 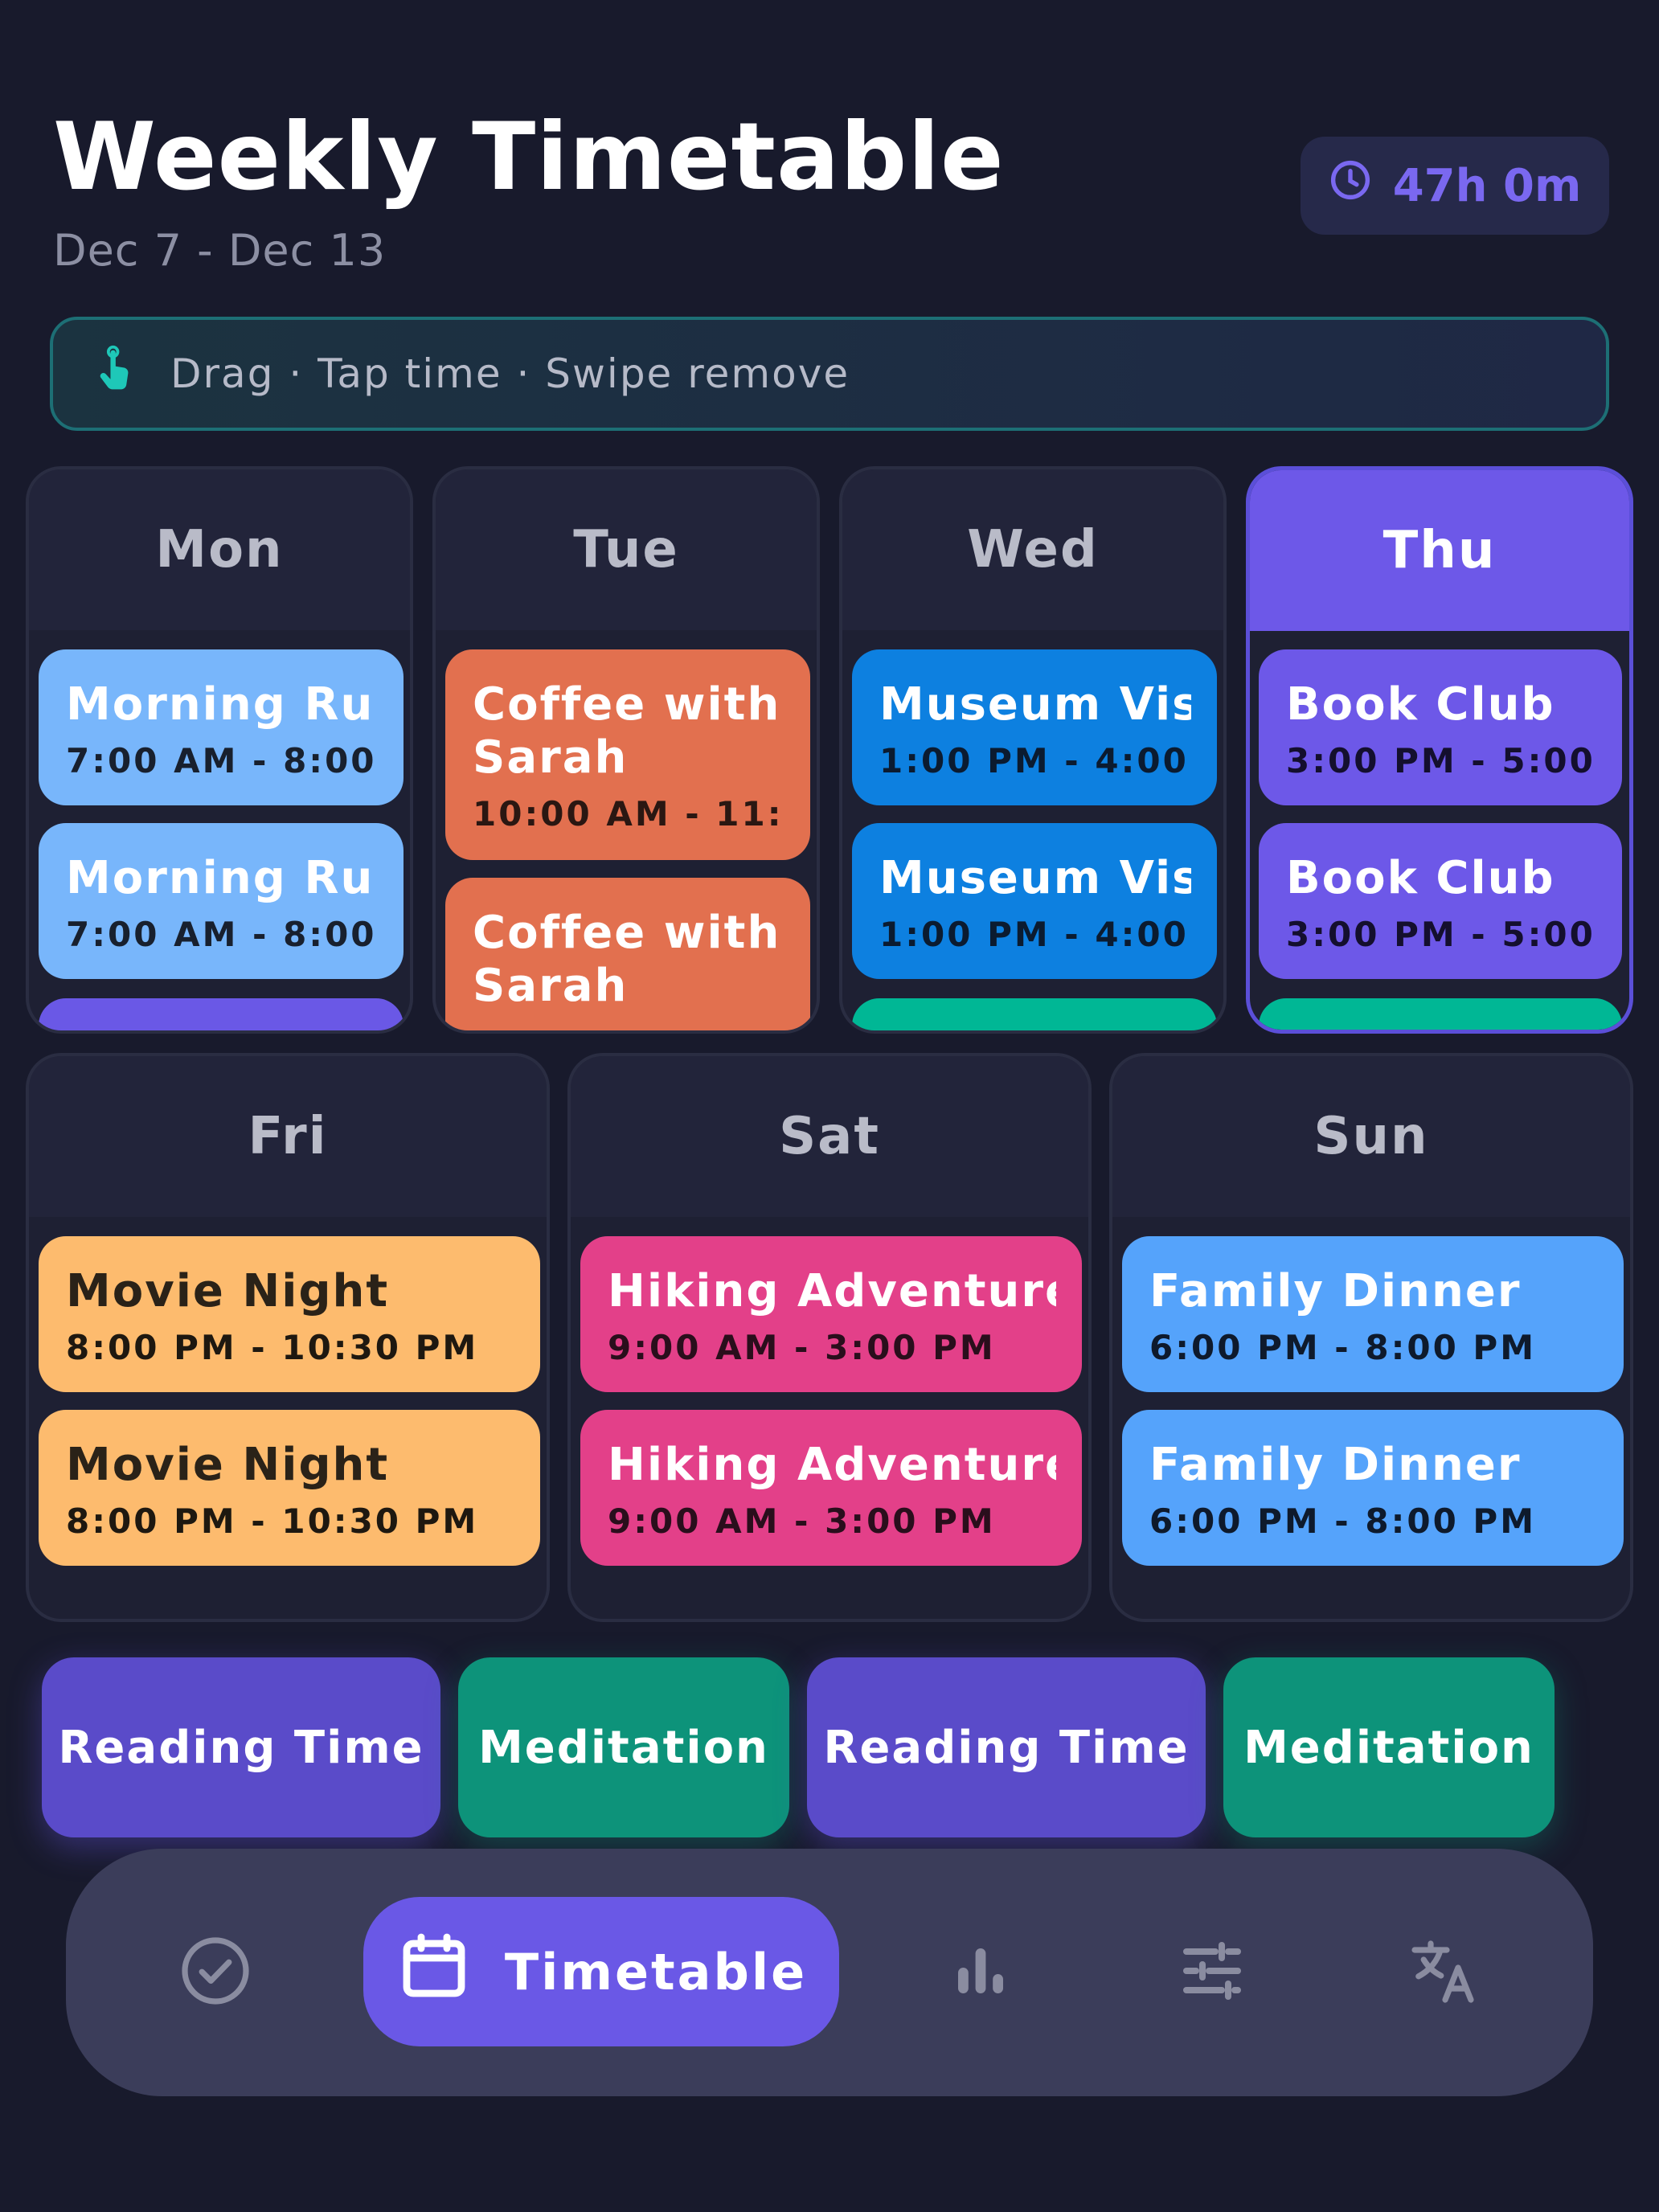 I want to click on sliders-icon, so click(x=1212, y=1972).